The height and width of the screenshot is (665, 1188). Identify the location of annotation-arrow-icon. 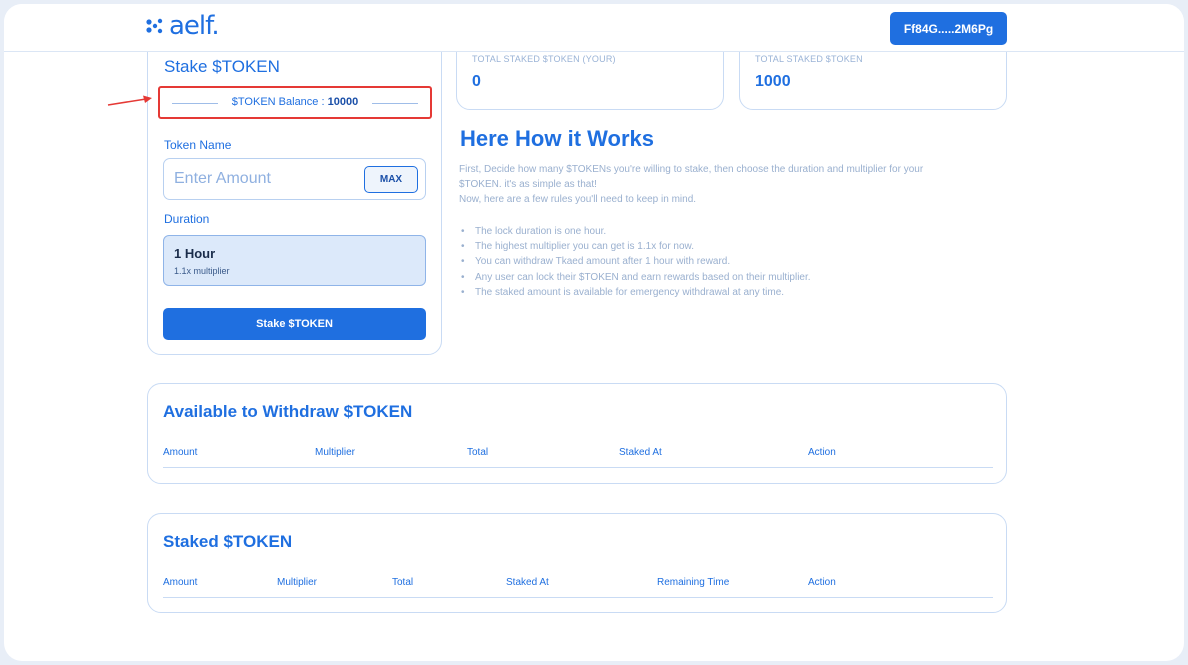
(129, 100).